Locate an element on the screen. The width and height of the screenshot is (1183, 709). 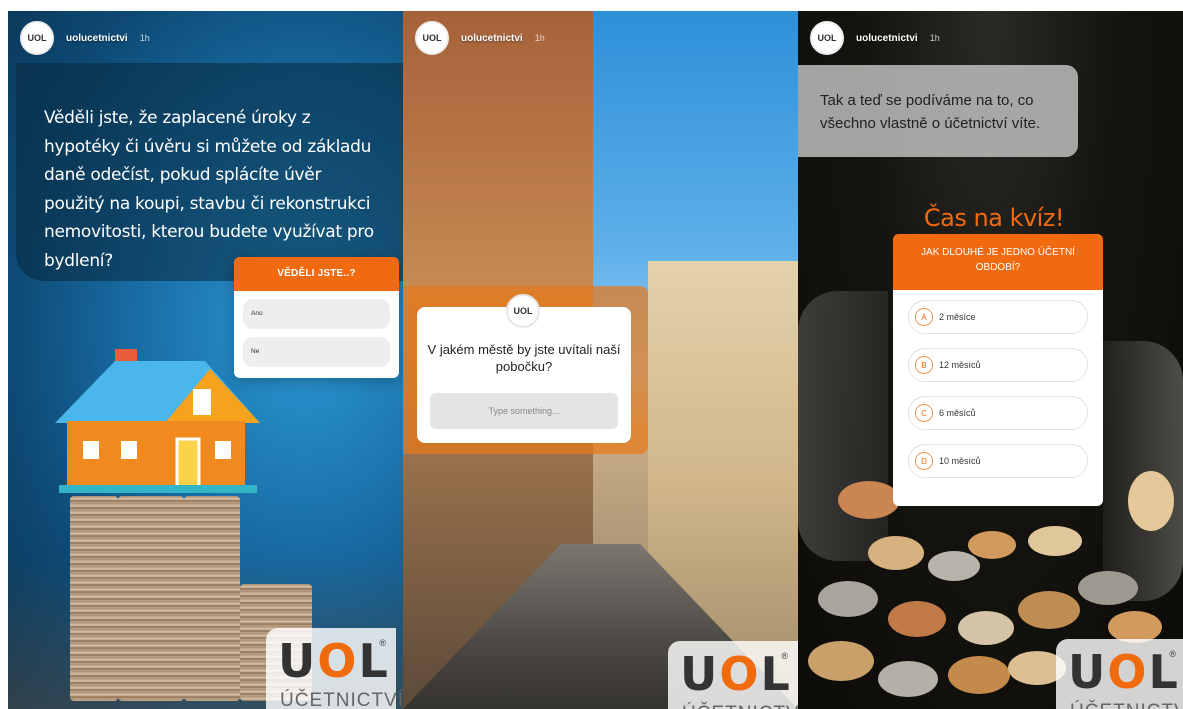
quiz-option-c: C 6 měsíců is located at coordinates (998, 413).